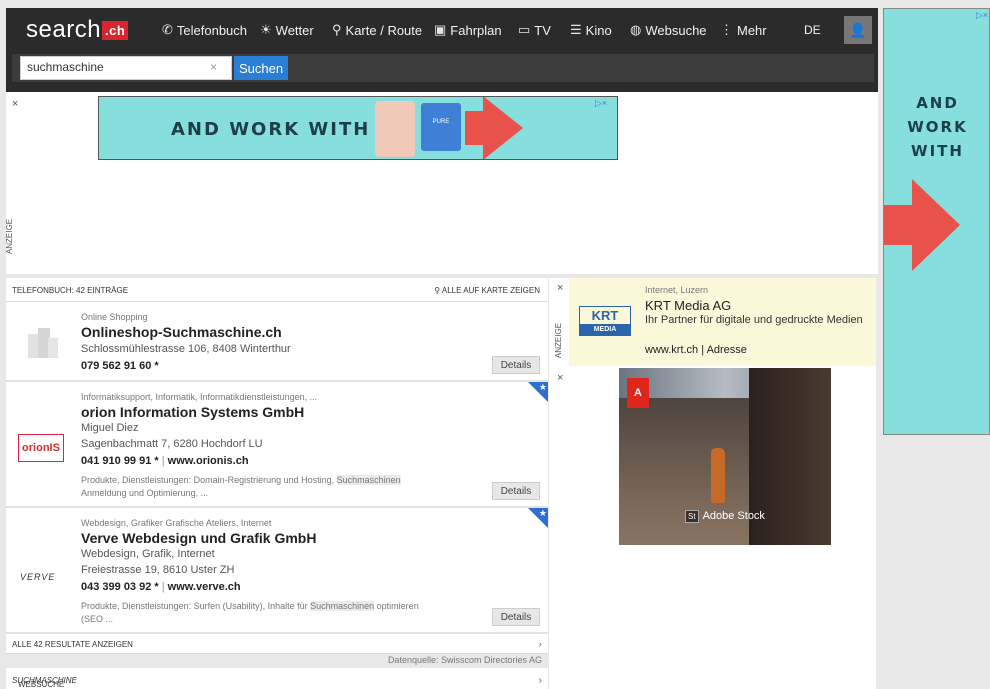 This screenshot has width=990, height=689. Describe the element at coordinates (438, 290) in the screenshot. I see `map-pin-icon: ⚲` at that location.